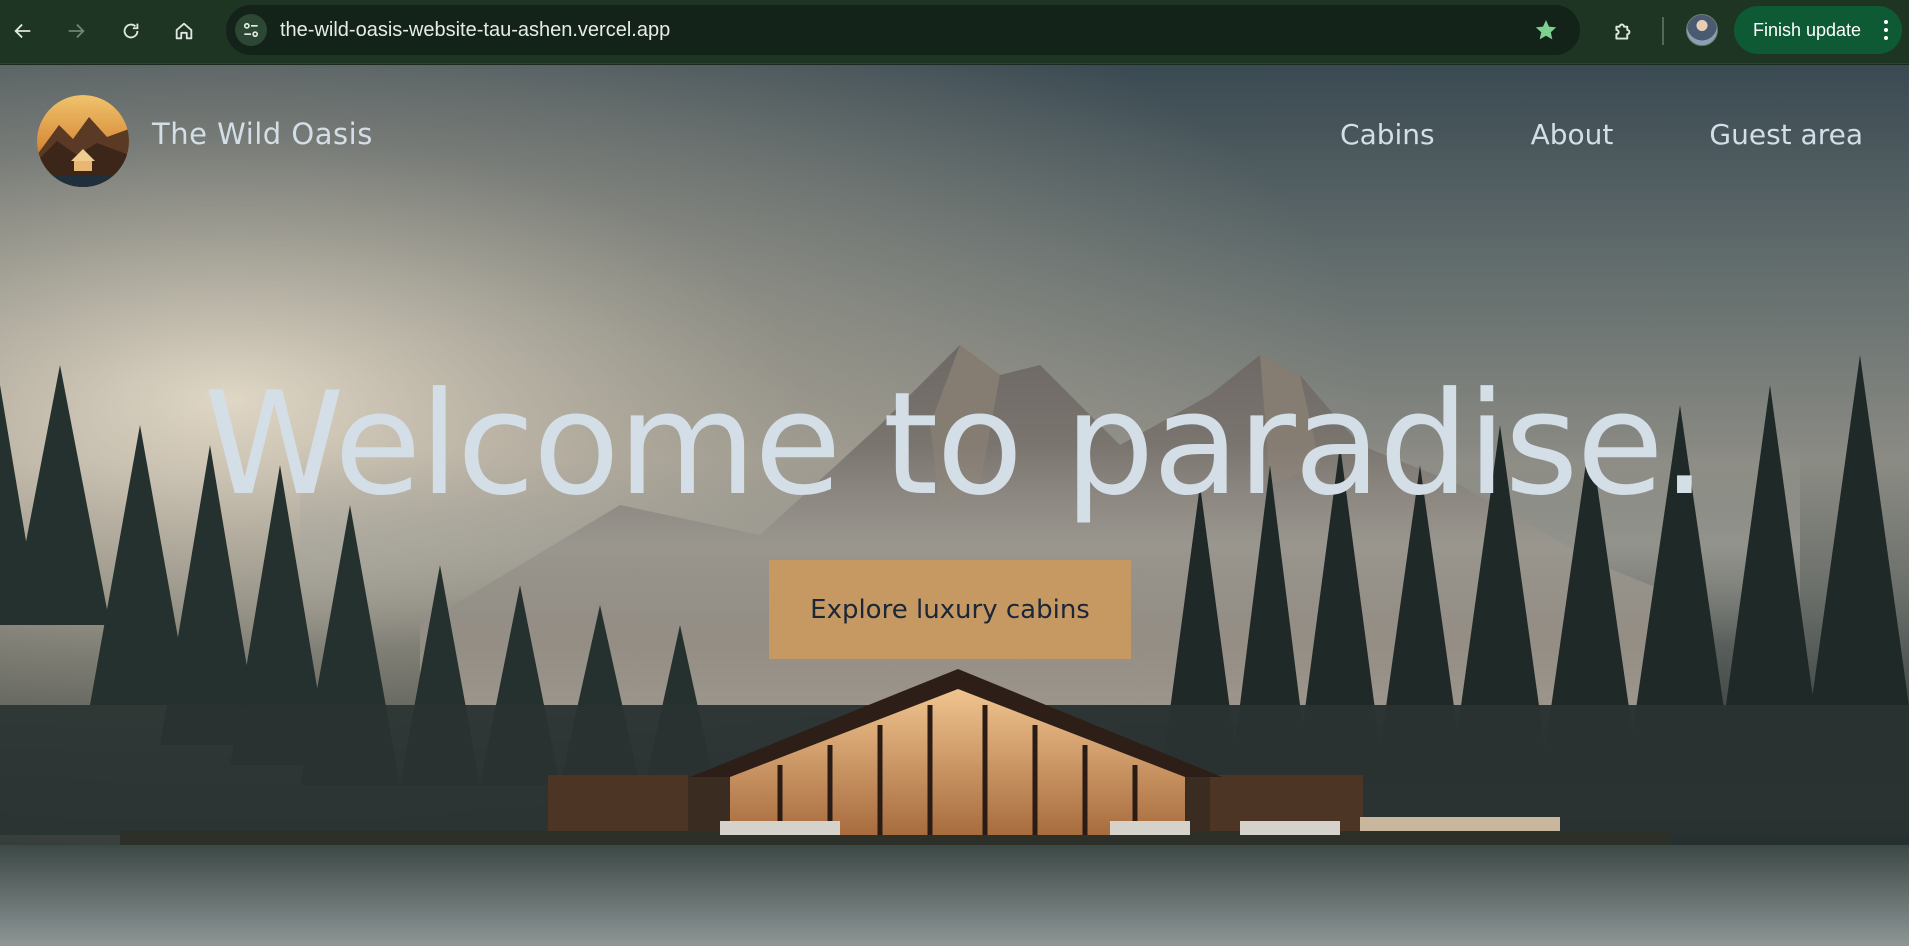  What do you see at coordinates (1387, 134) in the screenshot?
I see `nav-cabins: Cabins` at bounding box center [1387, 134].